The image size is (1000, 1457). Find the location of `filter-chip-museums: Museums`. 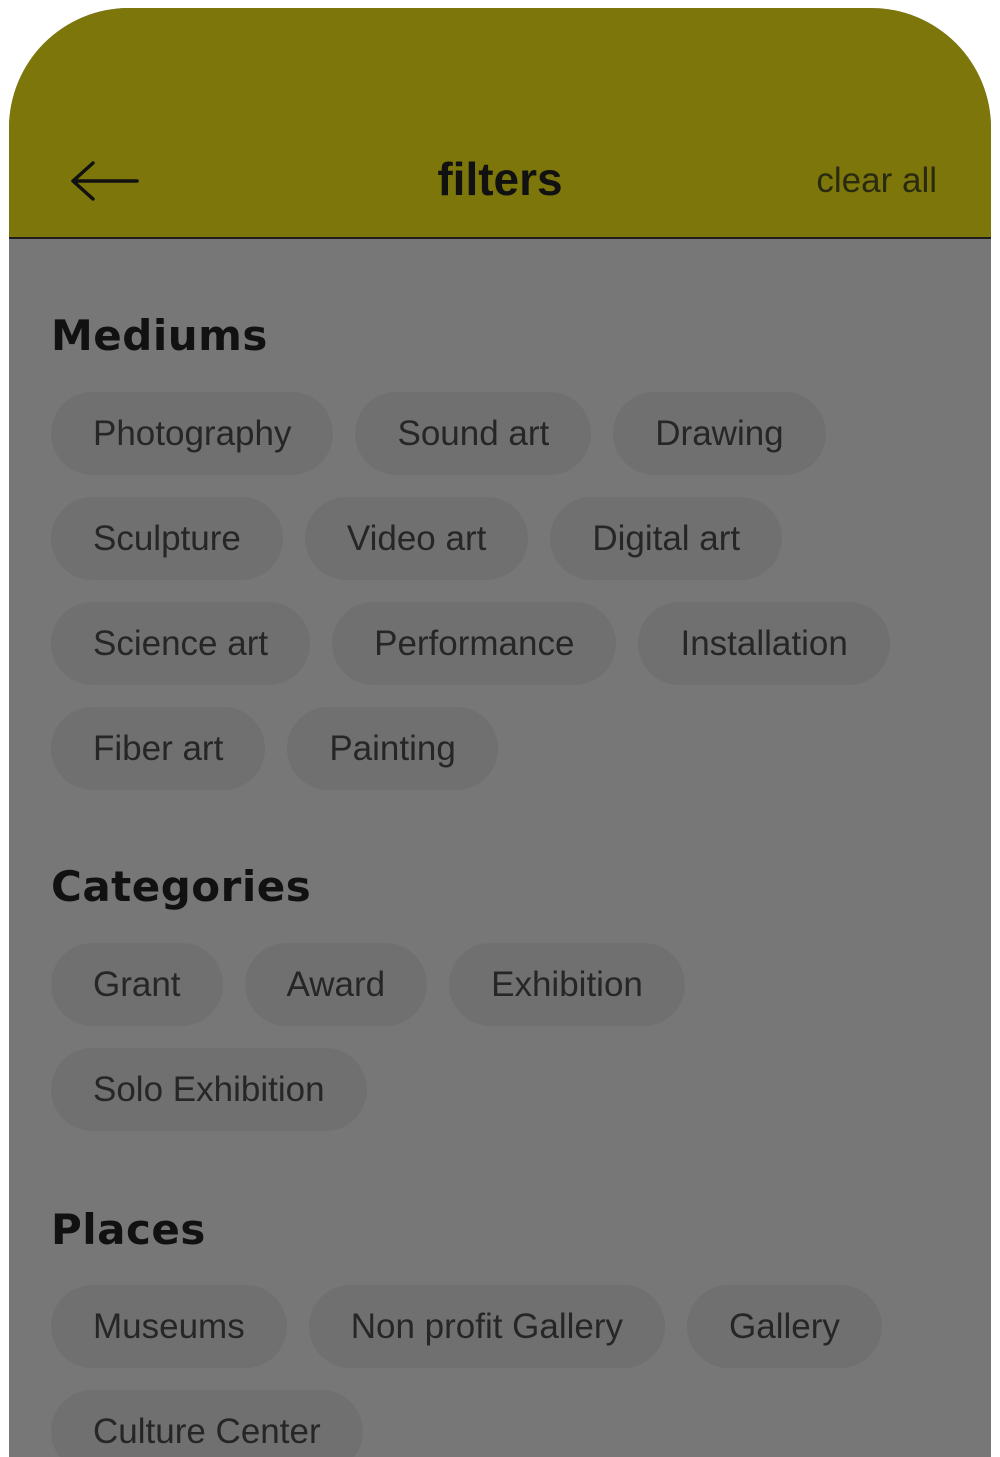

filter-chip-museums: Museums is located at coordinates (169, 1326).